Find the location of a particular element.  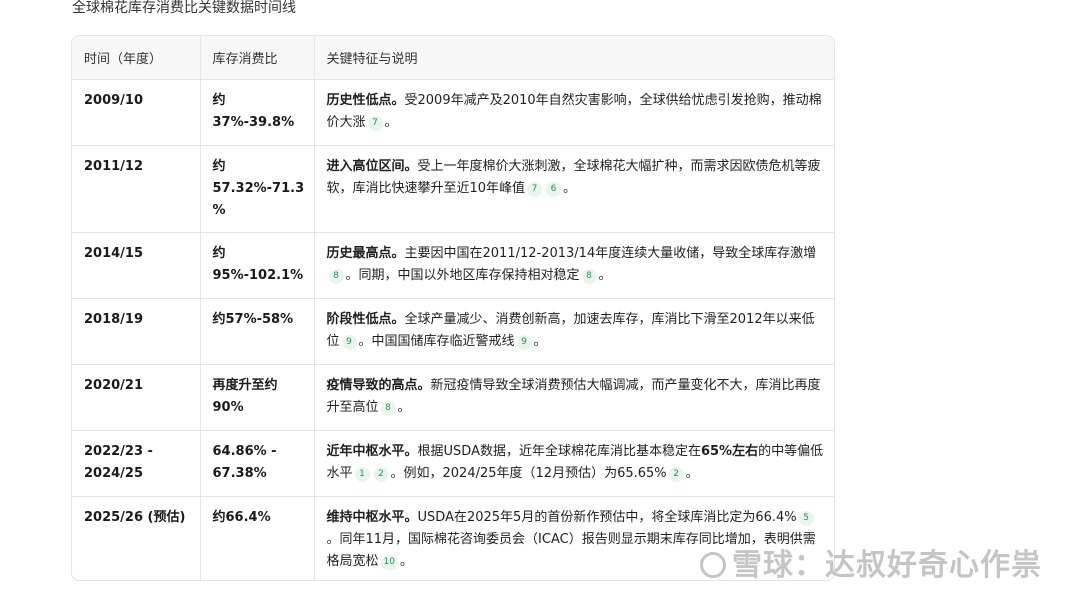

cell-ratio: 再度升至约 90% is located at coordinates (257, 397).